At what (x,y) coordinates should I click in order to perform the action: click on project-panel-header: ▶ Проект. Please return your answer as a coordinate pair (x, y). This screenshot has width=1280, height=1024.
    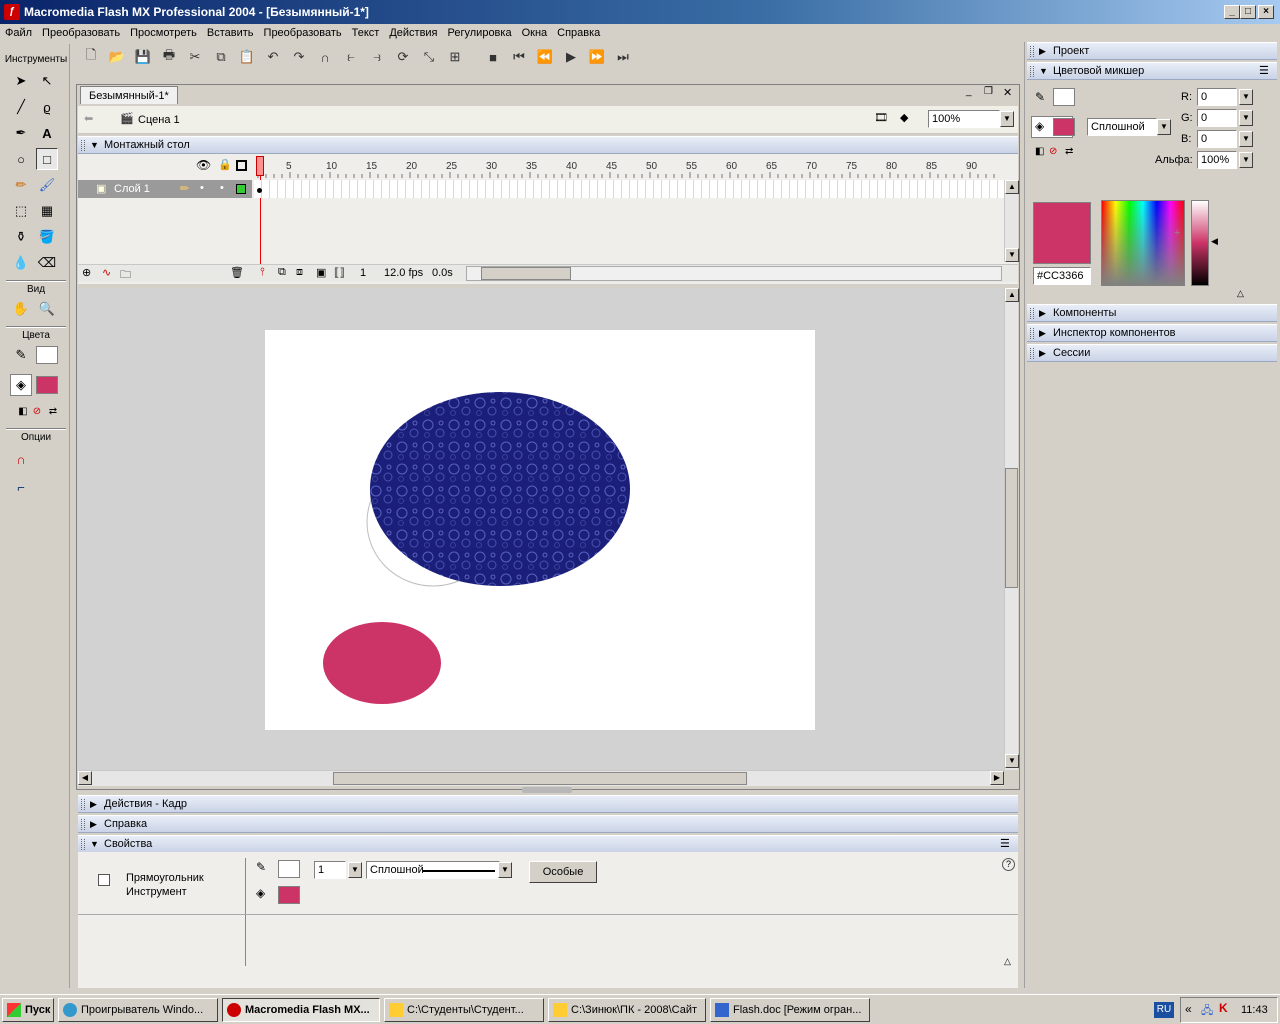
    Looking at the image, I should click on (1152, 51).